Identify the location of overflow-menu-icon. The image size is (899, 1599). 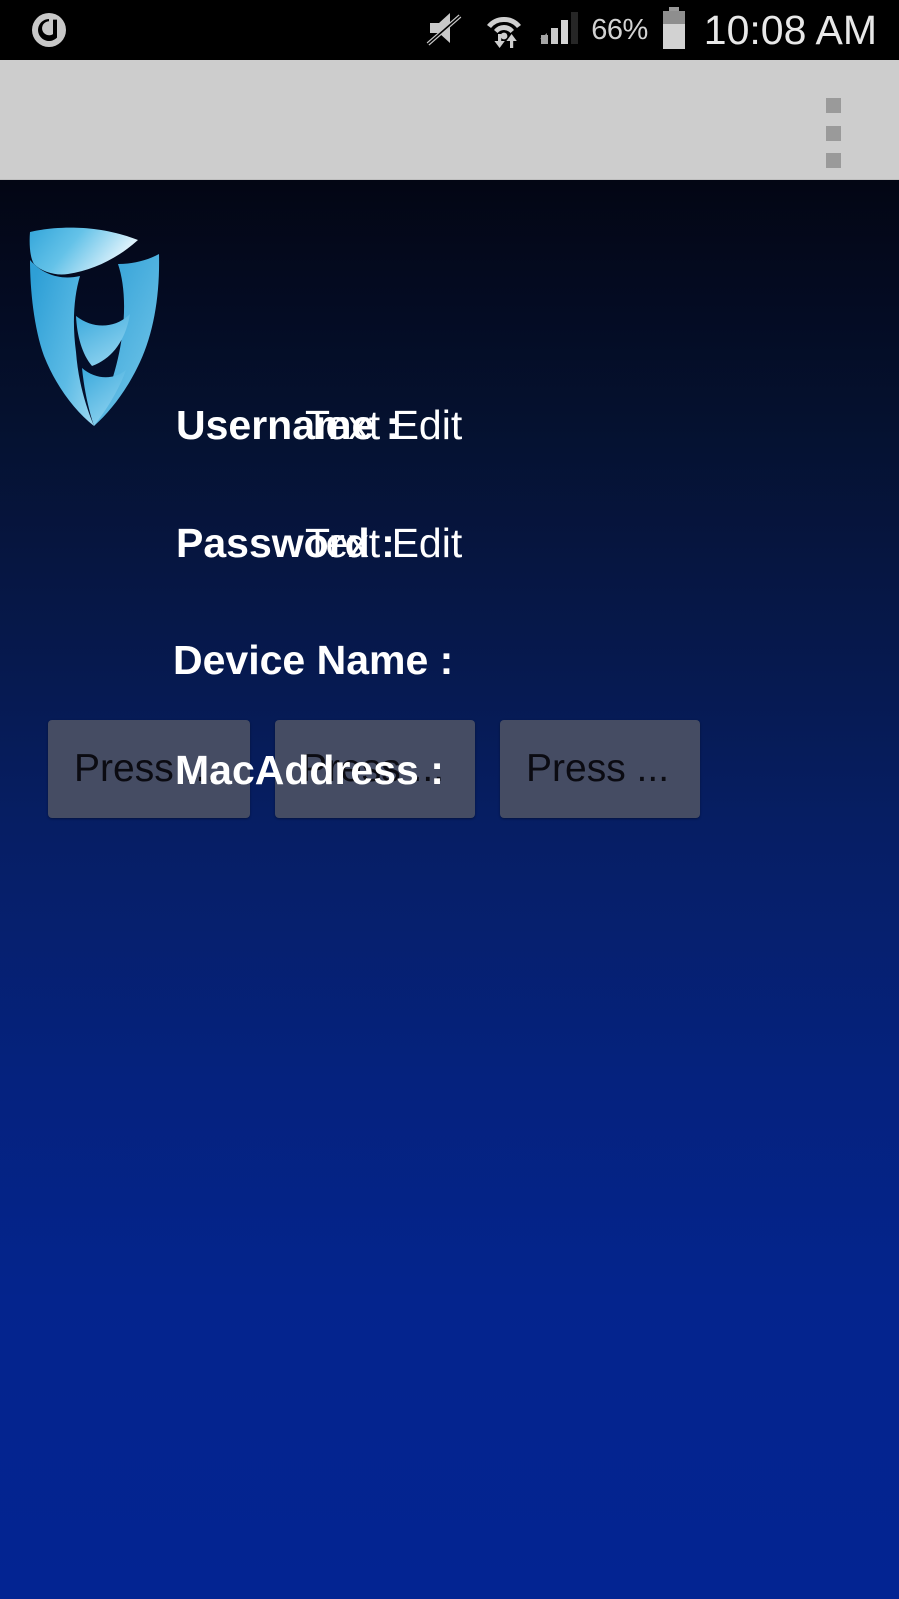
(833, 133).